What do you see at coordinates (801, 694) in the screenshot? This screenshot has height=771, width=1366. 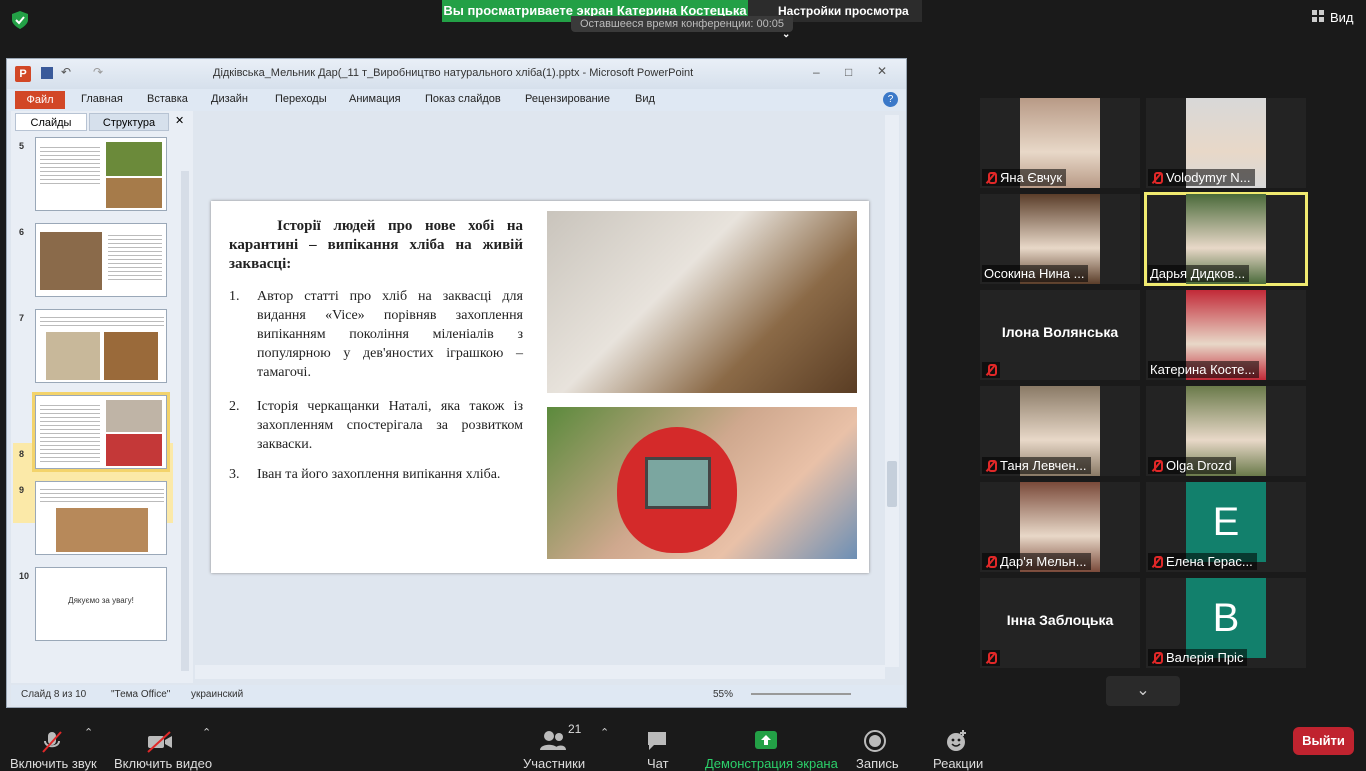 I see `zoom-slider` at bounding box center [801, 694].